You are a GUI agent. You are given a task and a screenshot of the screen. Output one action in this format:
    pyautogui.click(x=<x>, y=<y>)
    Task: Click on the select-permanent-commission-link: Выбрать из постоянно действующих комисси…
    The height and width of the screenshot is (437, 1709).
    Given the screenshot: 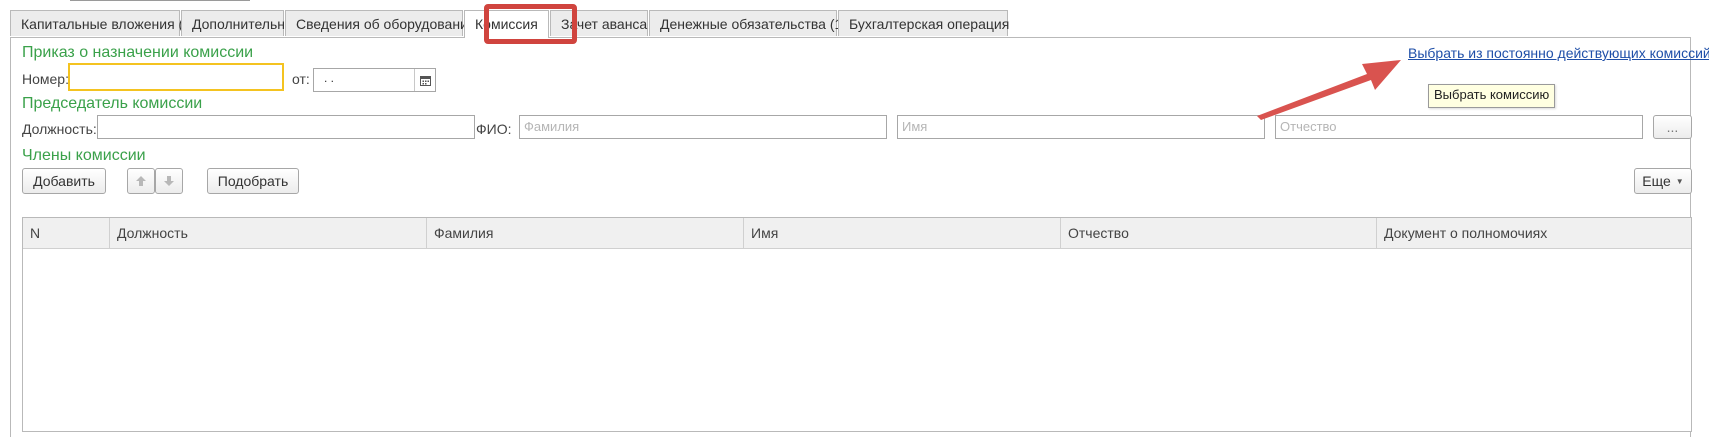 What is the action you would take?
    pyautogui.click(x=1558, y=53)
    